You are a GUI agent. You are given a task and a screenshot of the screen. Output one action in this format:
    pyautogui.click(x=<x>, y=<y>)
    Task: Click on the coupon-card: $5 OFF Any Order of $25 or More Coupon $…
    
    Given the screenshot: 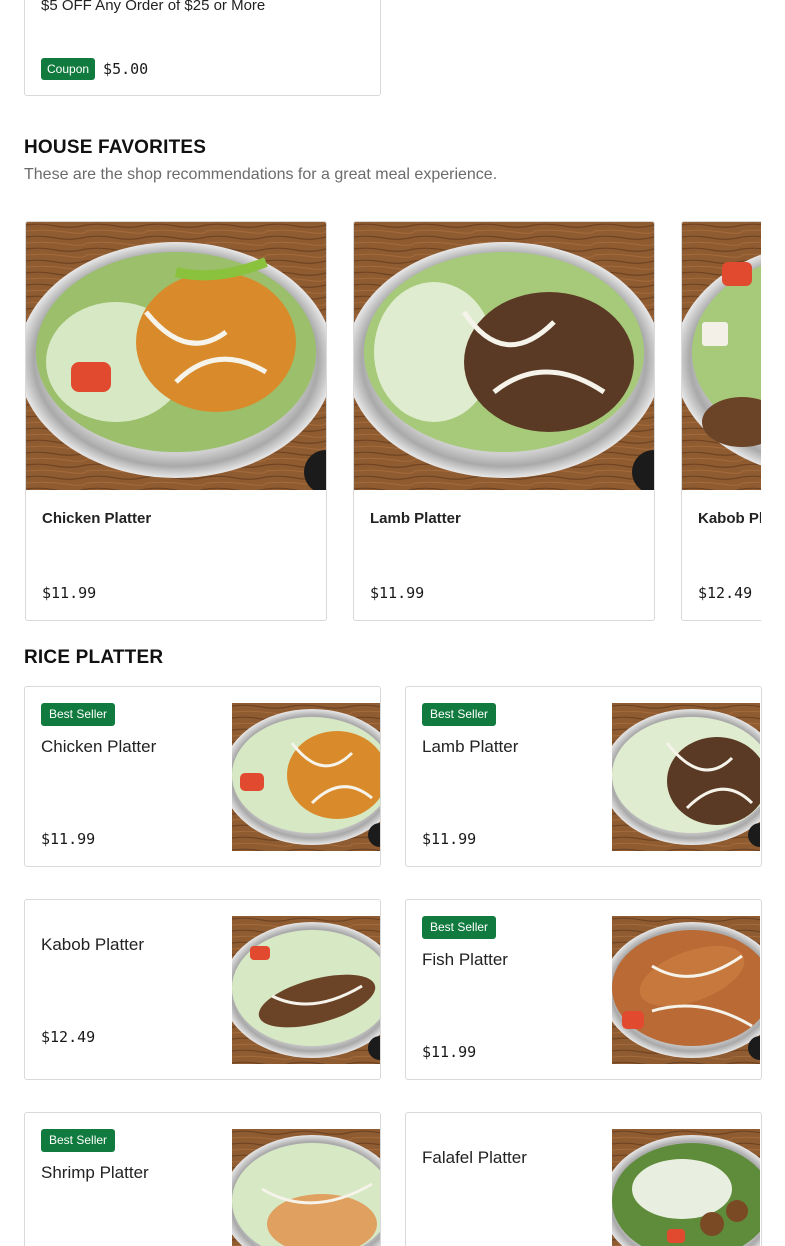 What is the action you would take?
    pyautogui.click(x=202, y=48)
    